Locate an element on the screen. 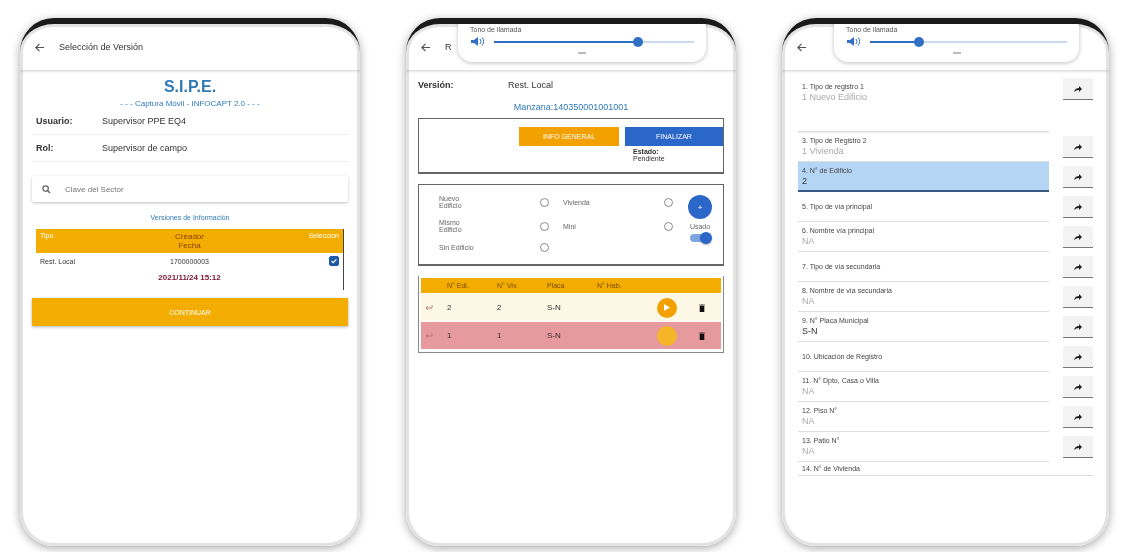 This screenshot has width=1121, height=552. version-value: Rest. Local is located at coordinates (531, 85).